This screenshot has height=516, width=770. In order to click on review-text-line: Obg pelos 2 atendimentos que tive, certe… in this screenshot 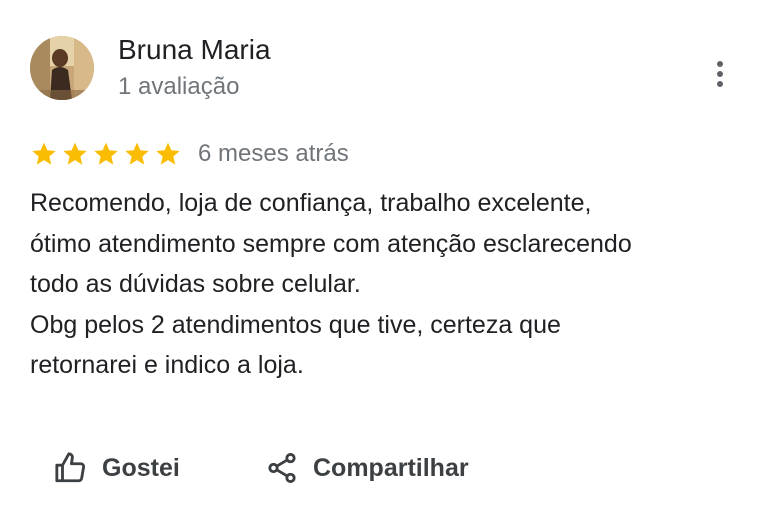, I will do `click(295, 324)`.